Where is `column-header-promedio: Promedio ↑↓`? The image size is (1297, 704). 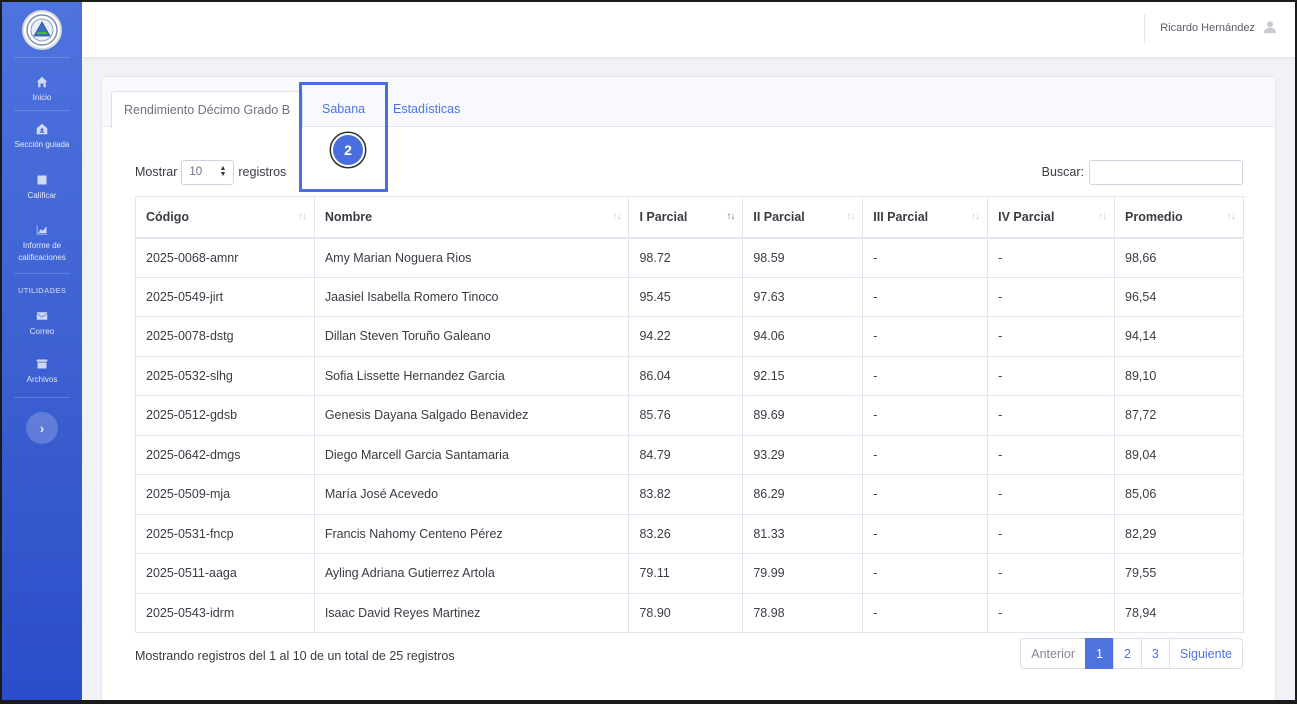 column-header-promedio: Promedio ↑↓ is located at coordinates (1179, 217).